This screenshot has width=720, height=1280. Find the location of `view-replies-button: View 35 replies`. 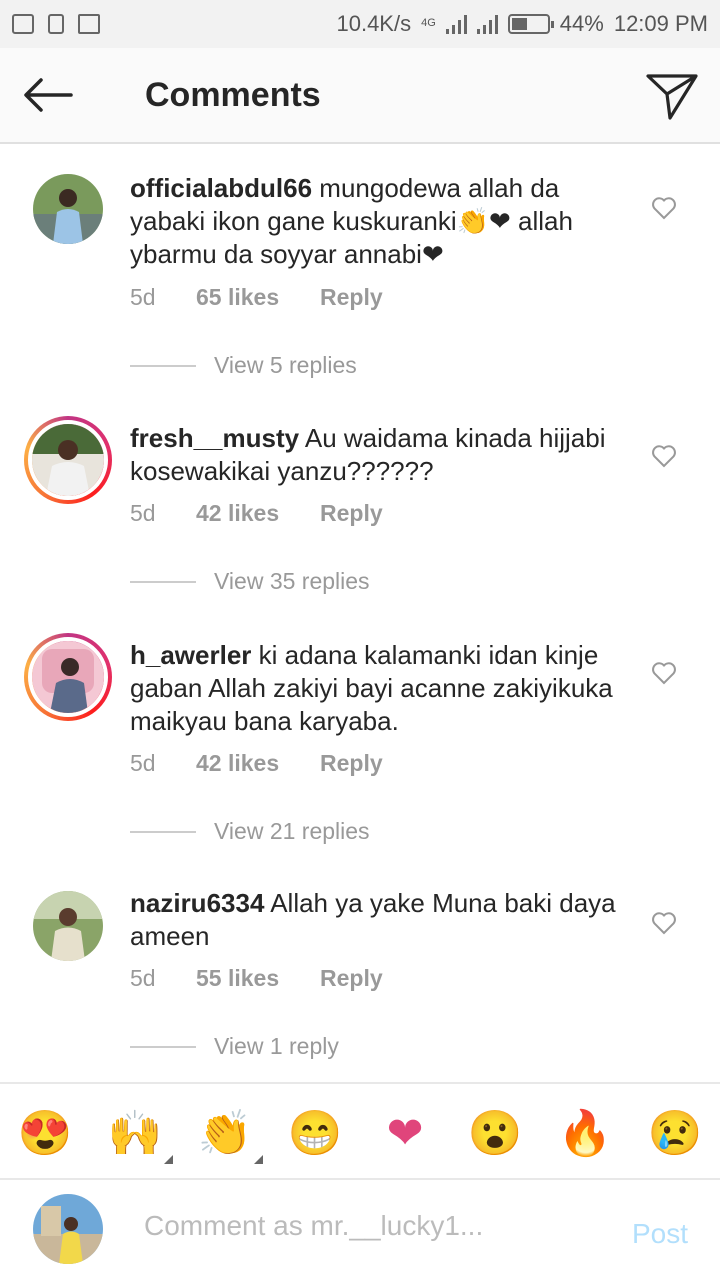

view-replies-button: View 35 replies is located at coordinates (250, 581).